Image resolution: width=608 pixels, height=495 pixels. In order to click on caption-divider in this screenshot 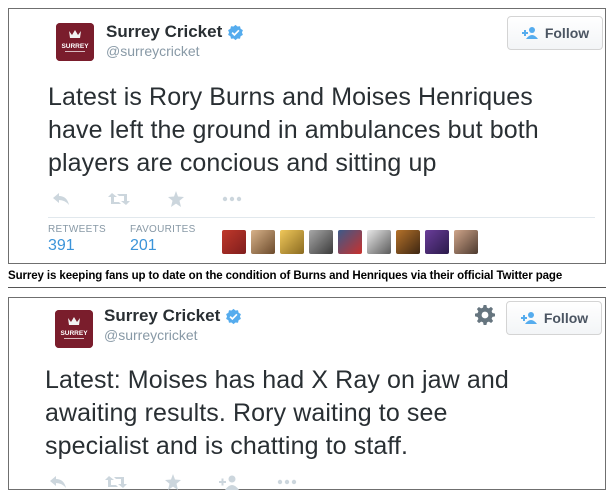, I will do `click(307, 287)`.